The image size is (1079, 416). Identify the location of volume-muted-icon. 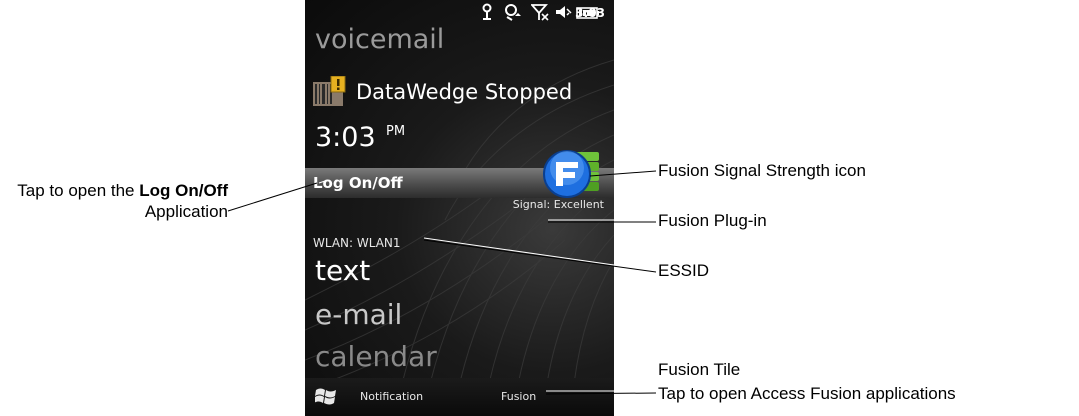
(564, 12).